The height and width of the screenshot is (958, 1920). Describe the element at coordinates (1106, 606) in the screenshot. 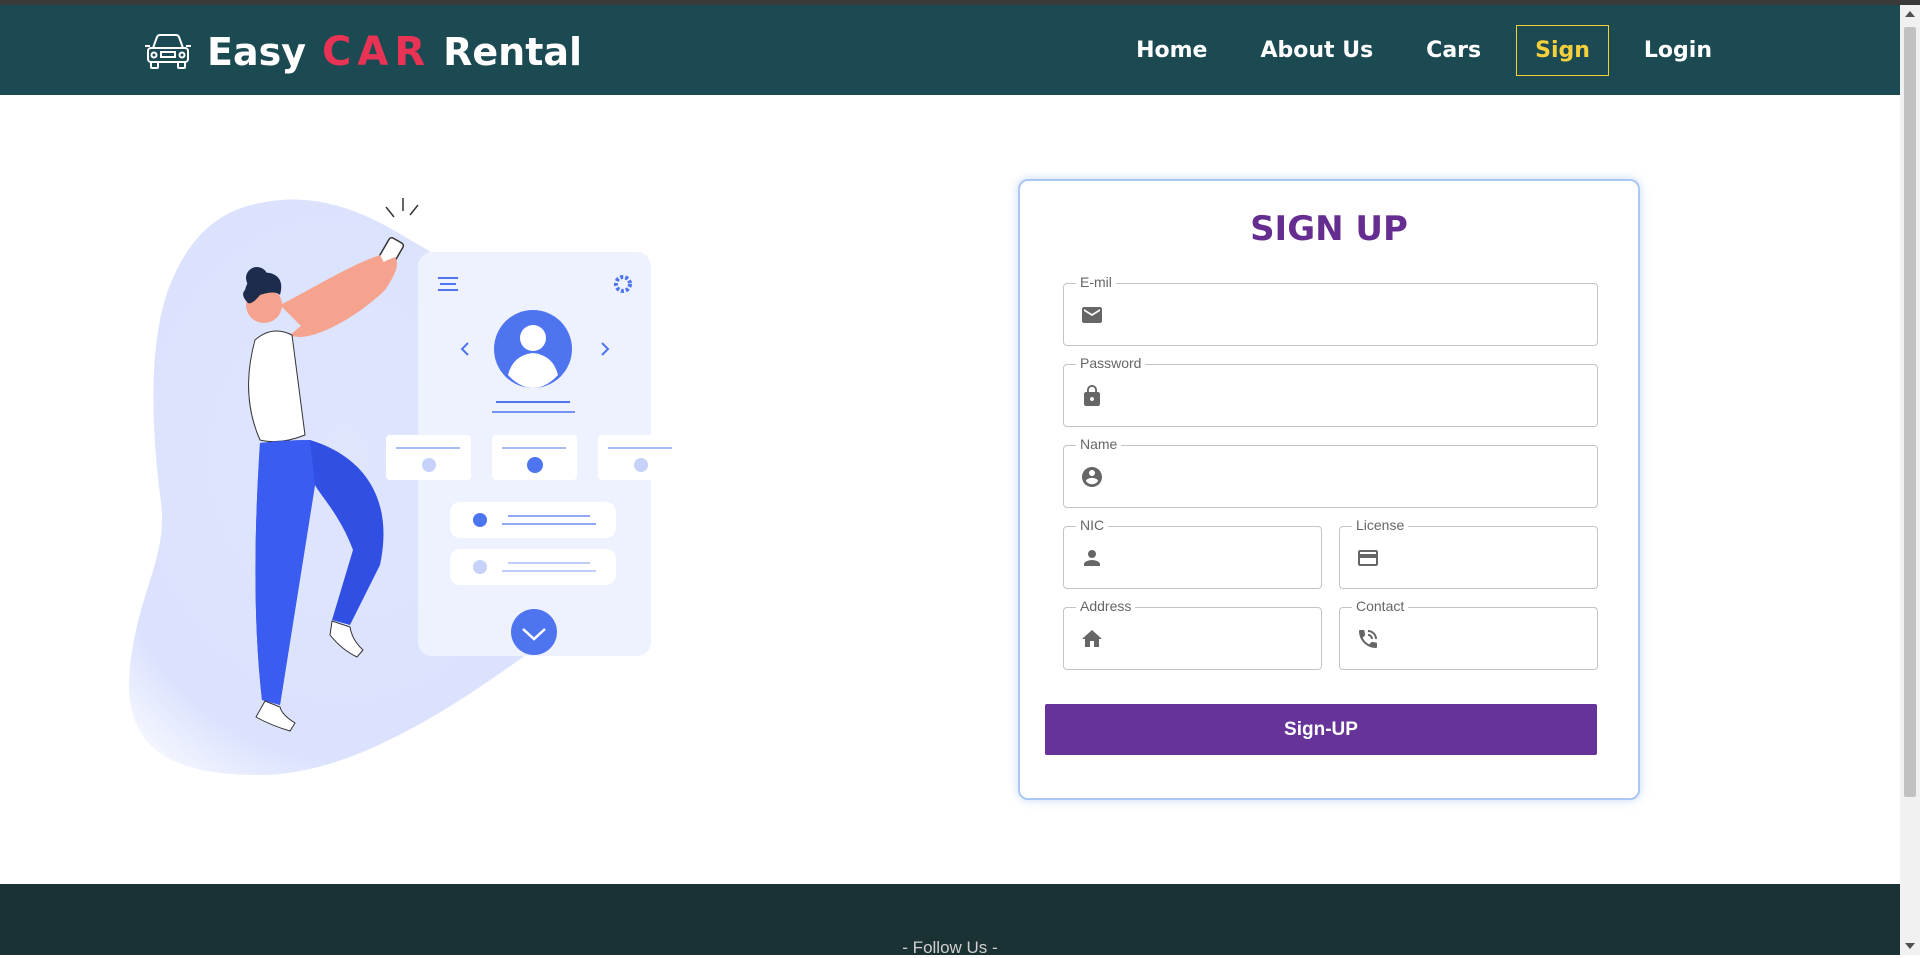

I see `address-label: Address` at that location.